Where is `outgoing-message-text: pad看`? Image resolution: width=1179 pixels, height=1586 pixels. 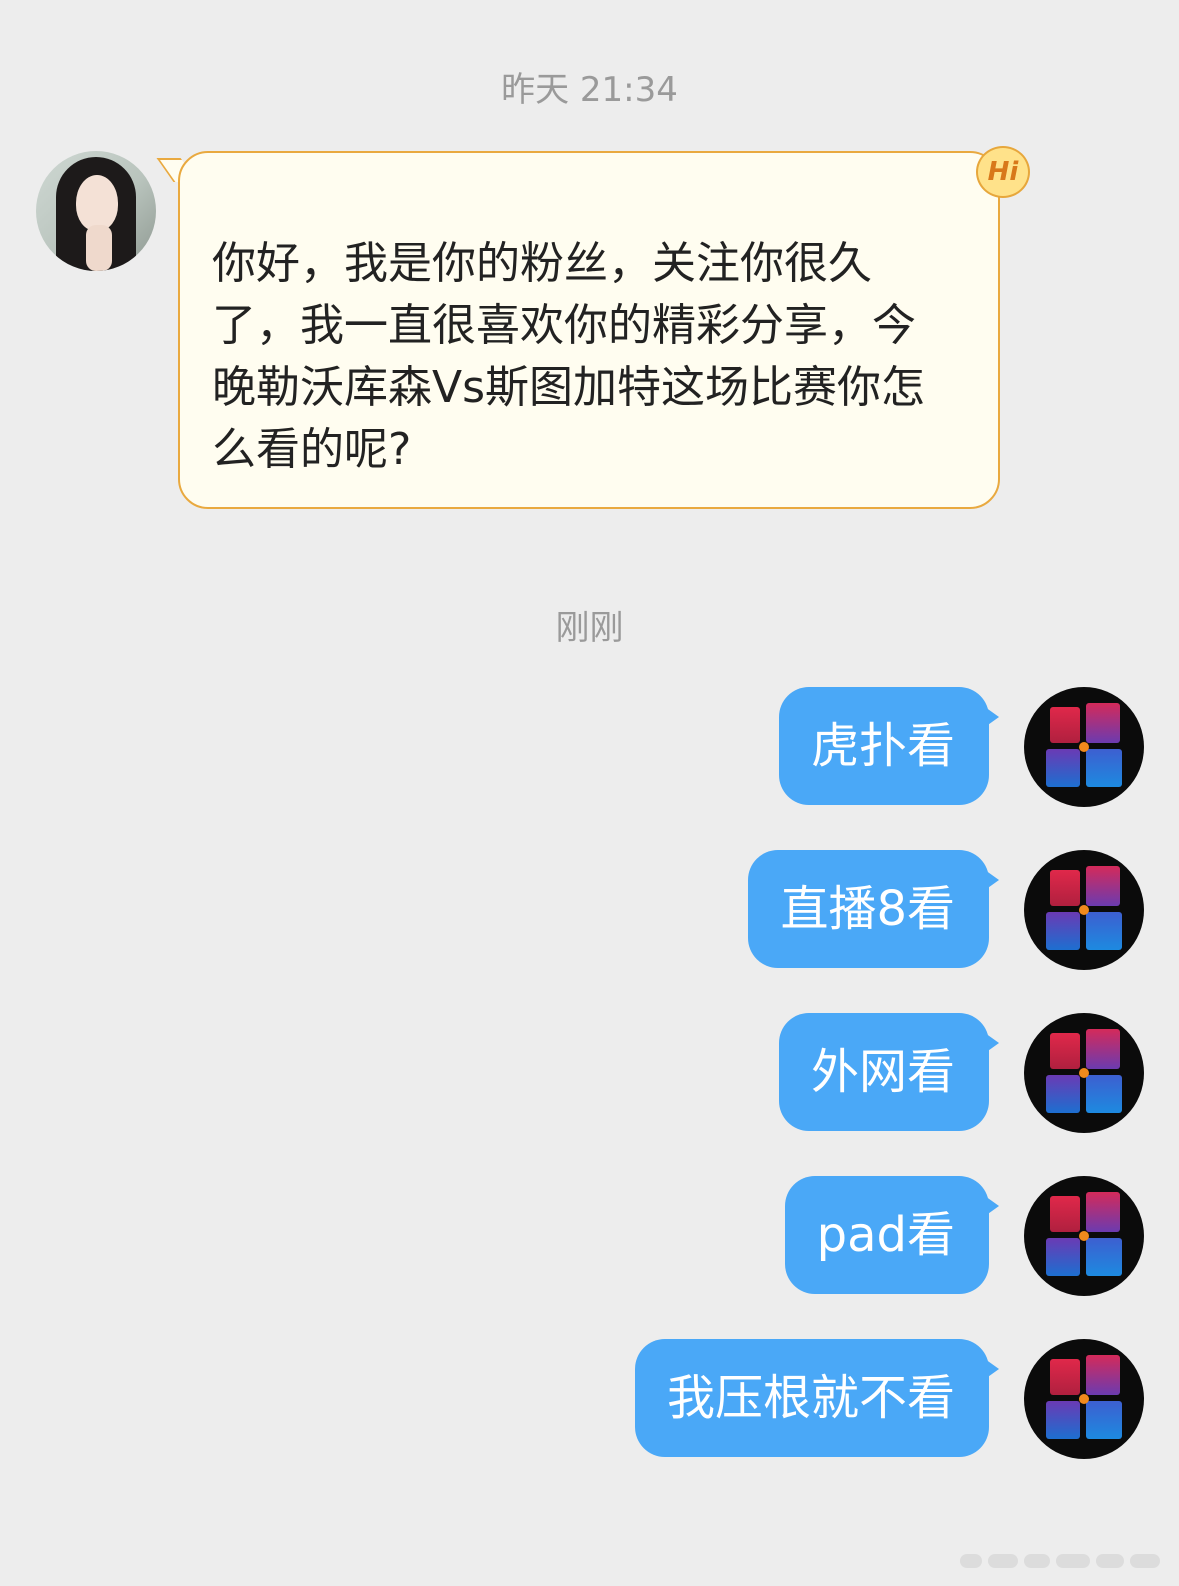
outgoing-message-text: pad看 is located at coordinates (885, 1235).